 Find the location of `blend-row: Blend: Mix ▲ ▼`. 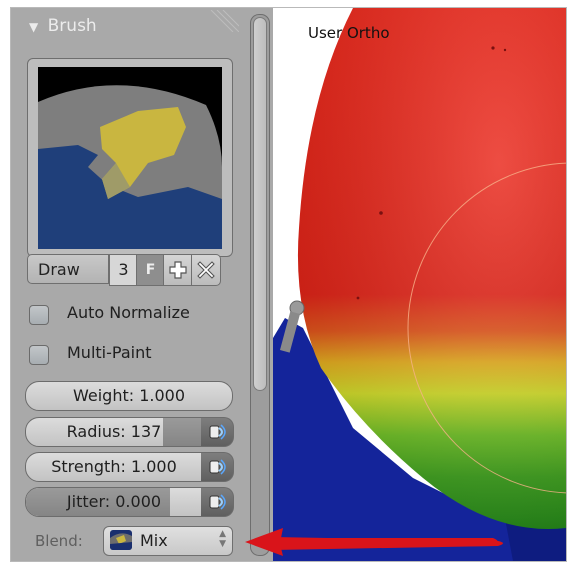

blend-row: Blend: Mix ▲ ▼ is located at coordinates (135, 541).